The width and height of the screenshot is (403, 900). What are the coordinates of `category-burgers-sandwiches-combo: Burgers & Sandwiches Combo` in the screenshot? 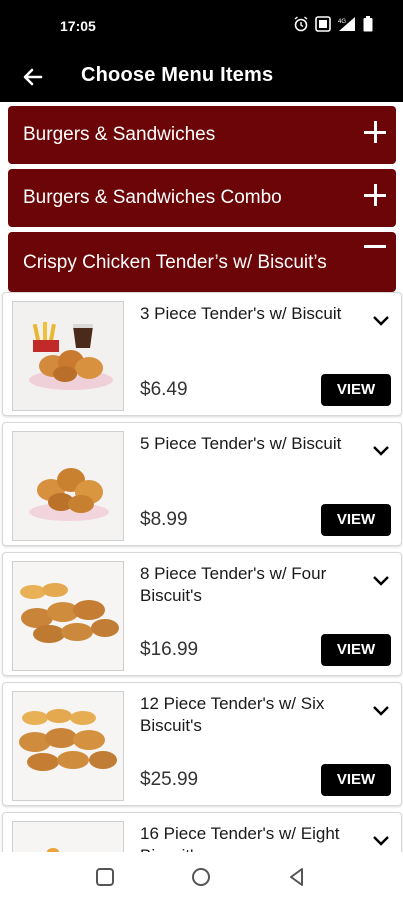 It's located at (202, 198).